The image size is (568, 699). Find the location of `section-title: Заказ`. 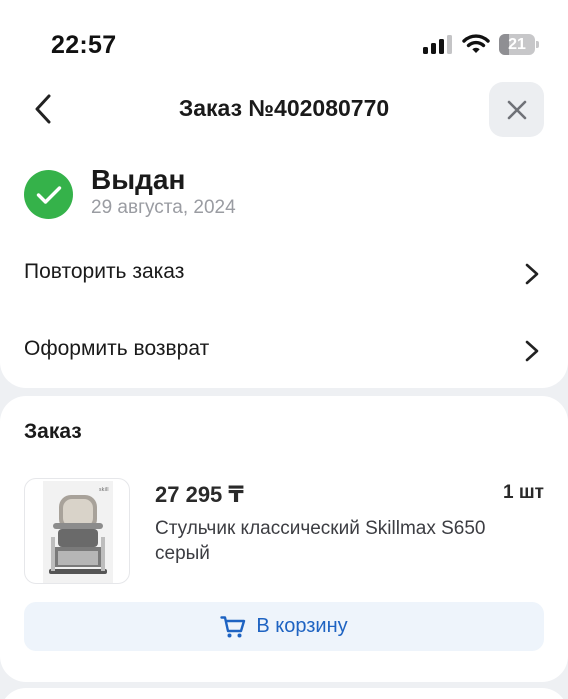

section-title: Заказ is located at coordinates (53, 431).